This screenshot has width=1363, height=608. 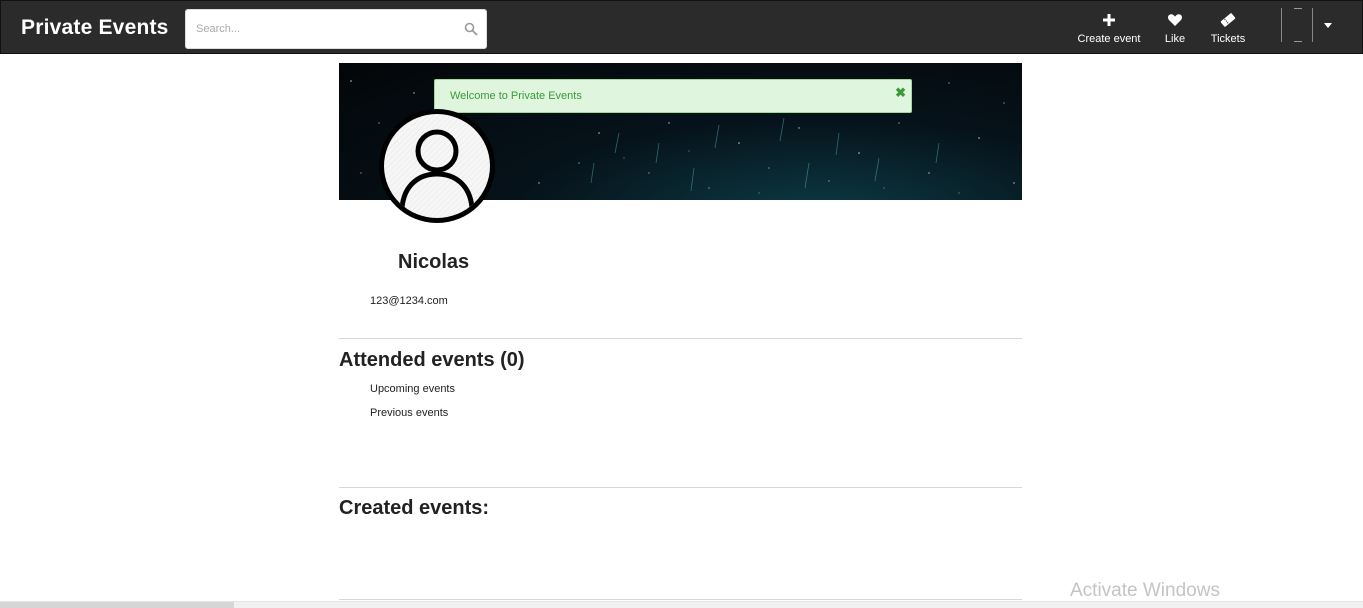 What do you see at coordinates (414, 508) in the screenshot?
I see `created-events-heading: Created events:` at bounding box center [414, 508].